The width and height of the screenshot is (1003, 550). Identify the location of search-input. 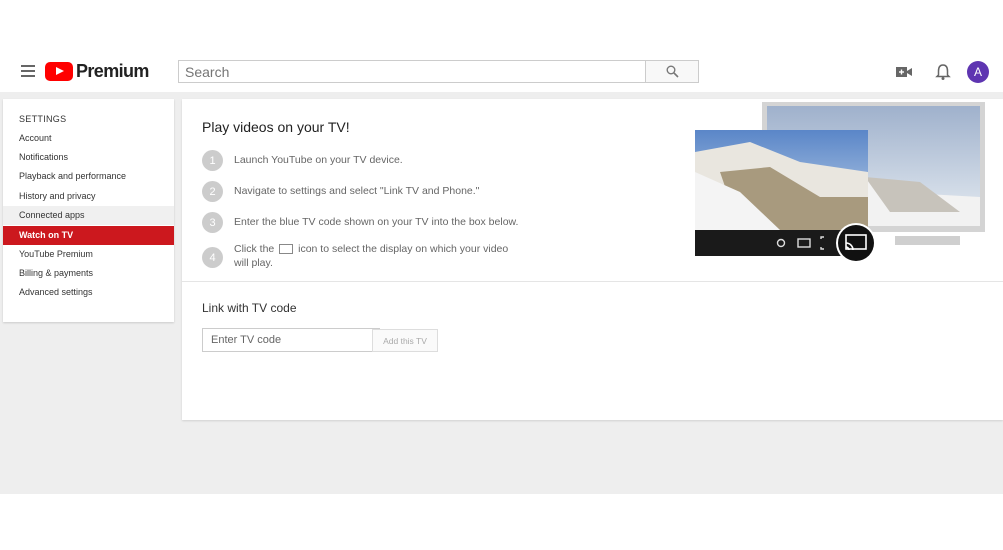
(410, 71).